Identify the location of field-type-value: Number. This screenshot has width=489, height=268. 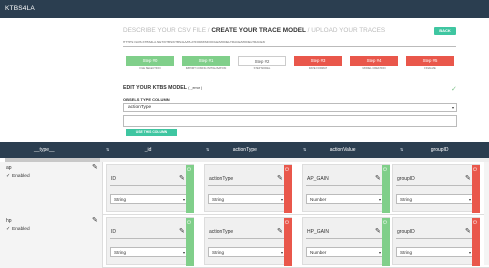
(318, 252).